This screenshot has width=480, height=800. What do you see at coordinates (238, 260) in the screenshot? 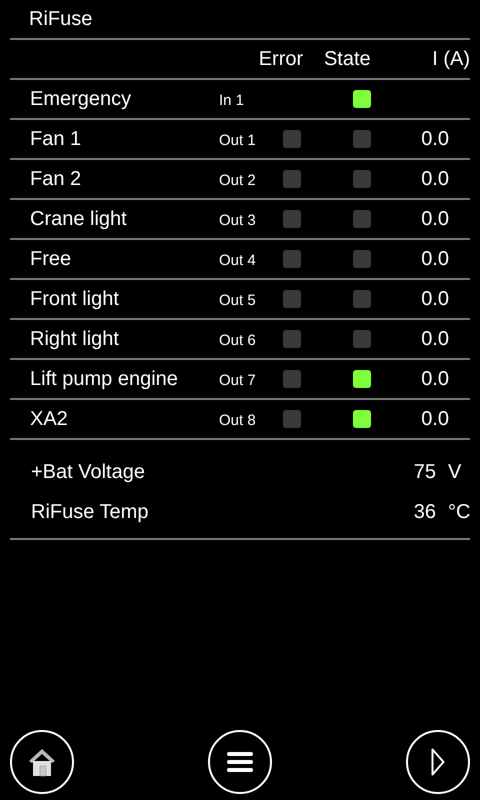
I see `port-label: Out 4` at bounding box center [238, 260].